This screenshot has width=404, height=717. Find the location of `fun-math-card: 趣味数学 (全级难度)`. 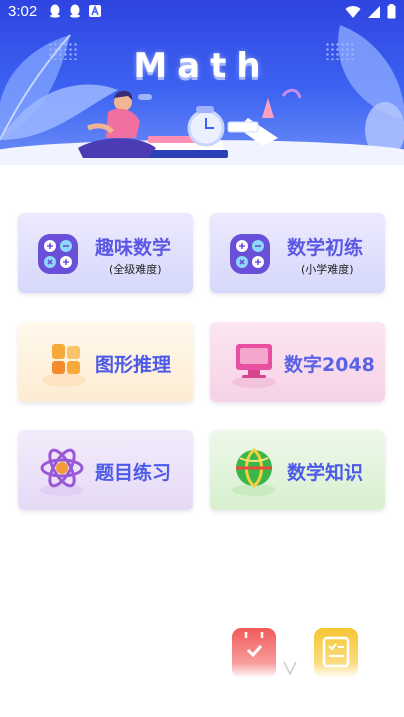

fun-math-card: 趣味数学 (全级难度) is located at coordinates (105, 253).